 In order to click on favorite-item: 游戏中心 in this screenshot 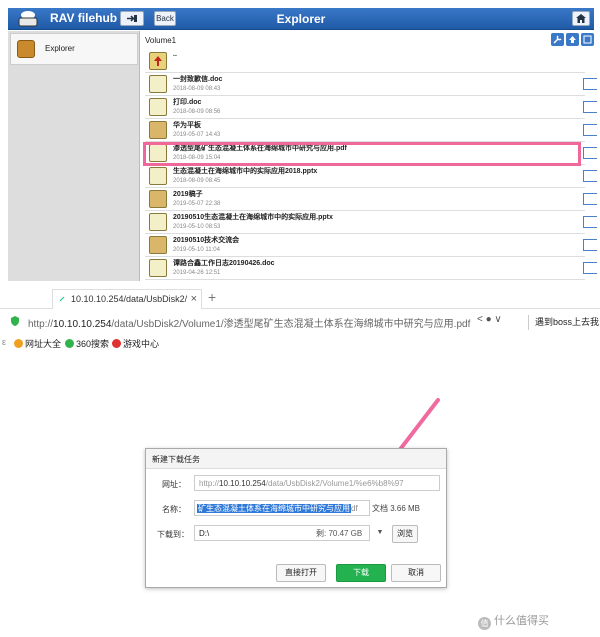, I will do `click(135, 343)`.